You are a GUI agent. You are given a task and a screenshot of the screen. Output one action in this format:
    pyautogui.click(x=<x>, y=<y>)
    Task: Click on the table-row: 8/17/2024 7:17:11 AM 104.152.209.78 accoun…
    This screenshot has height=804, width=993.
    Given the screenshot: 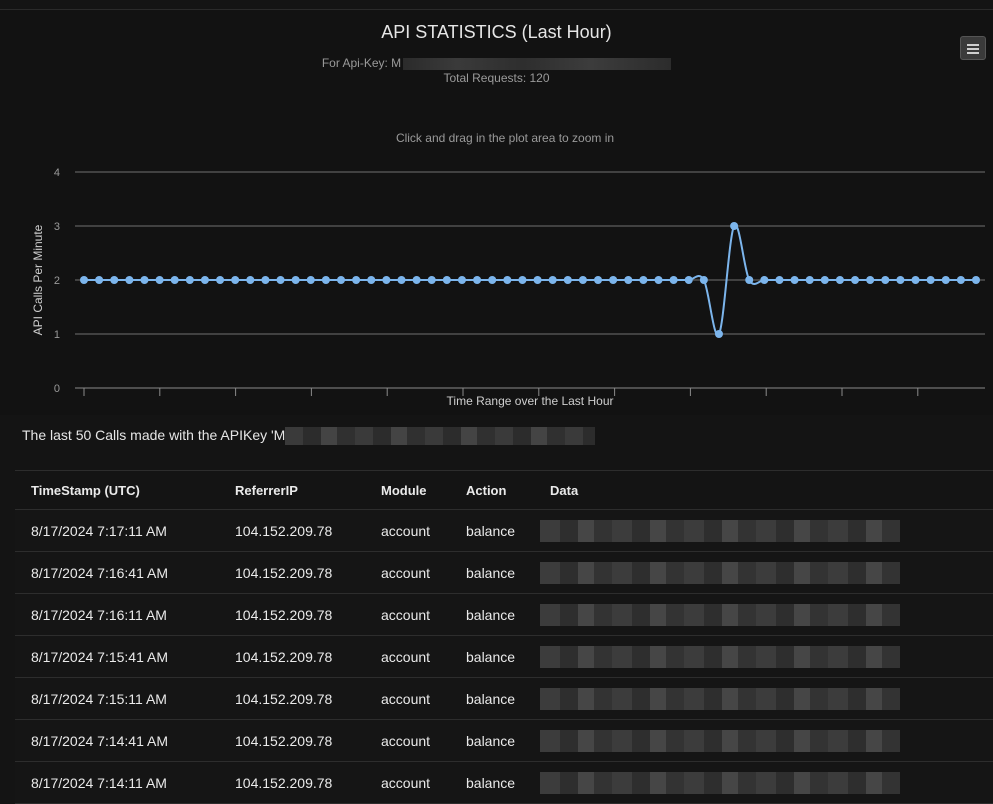 What is the action you would take?
    pyautogui.click(x=504, y=530)
    